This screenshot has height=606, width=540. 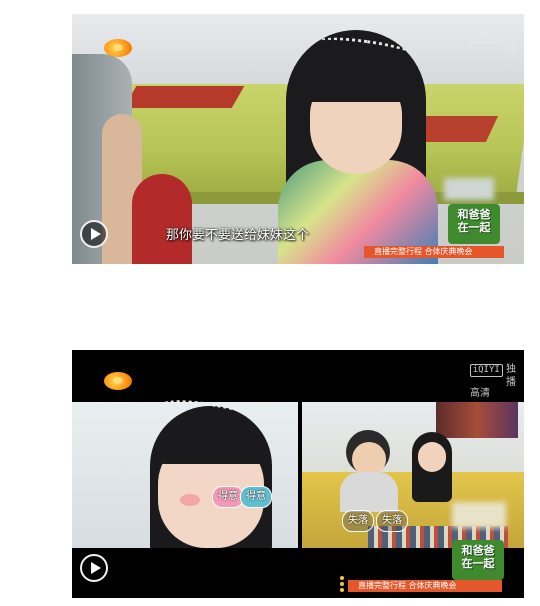 I want to click on video-panel-wide, so click(x=413, y=475).